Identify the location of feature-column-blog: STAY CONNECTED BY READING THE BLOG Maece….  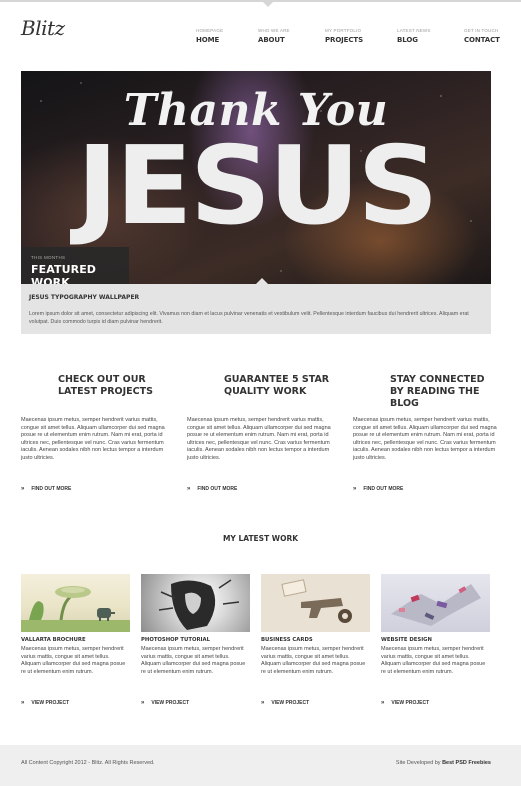
(427, 433).